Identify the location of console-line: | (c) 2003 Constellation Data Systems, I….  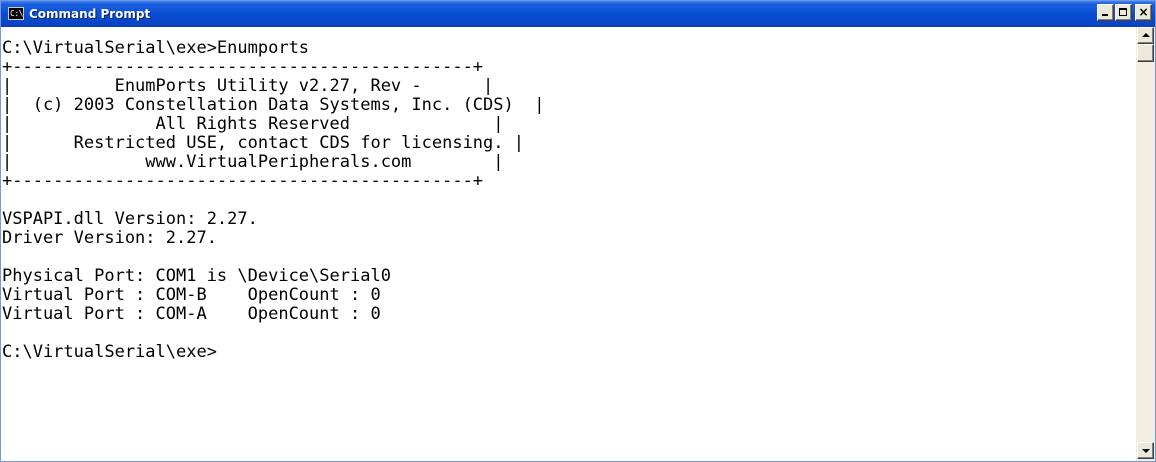
(273, 105).